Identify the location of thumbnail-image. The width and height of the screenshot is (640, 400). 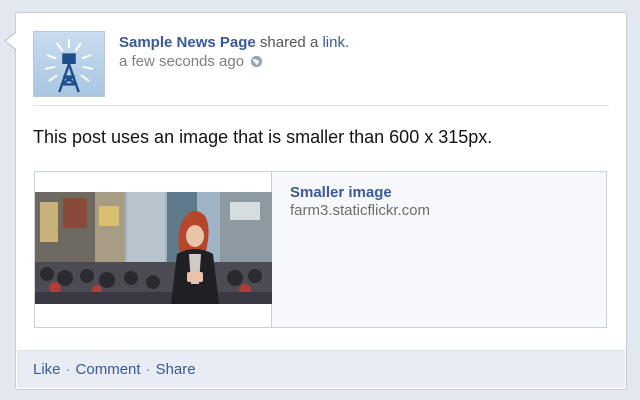
(153, 248).